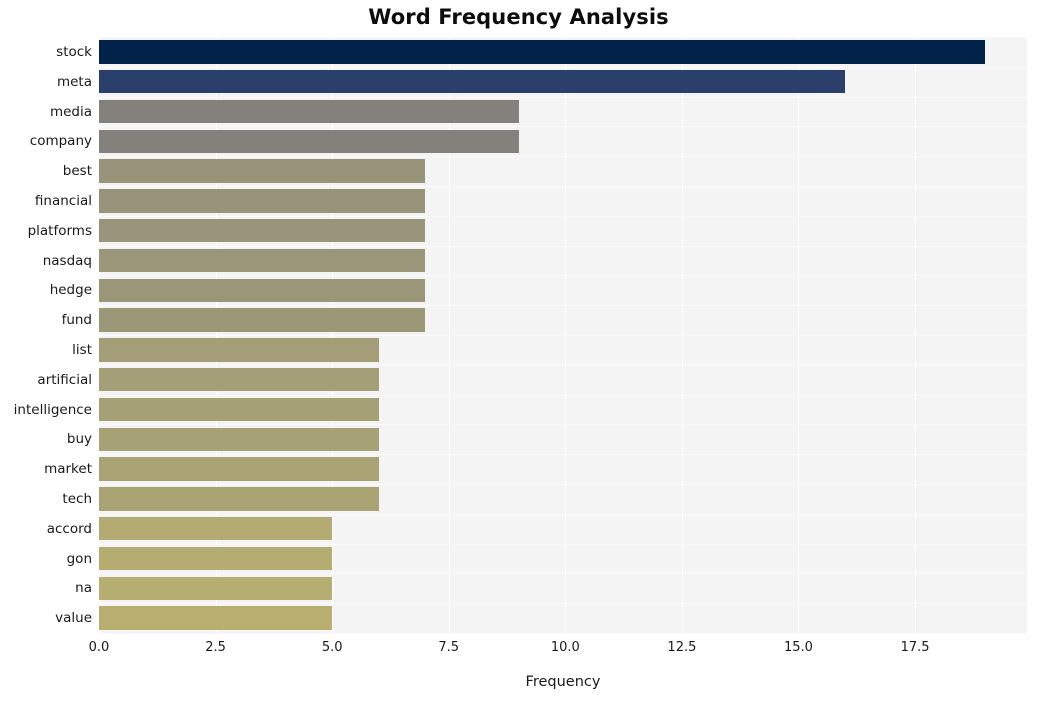  Describe the element at coordinates (83, 588) in the screenshot. I see `y-tick-label: na` at that location.